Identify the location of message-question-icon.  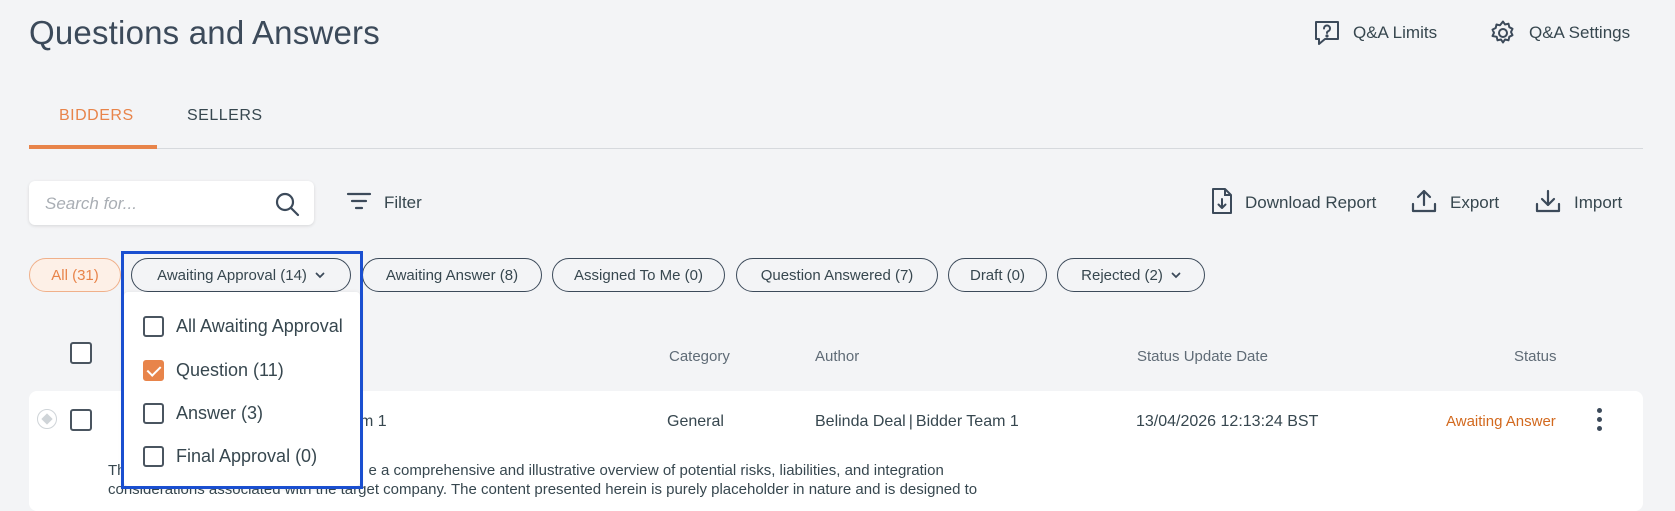
(1327, 33).